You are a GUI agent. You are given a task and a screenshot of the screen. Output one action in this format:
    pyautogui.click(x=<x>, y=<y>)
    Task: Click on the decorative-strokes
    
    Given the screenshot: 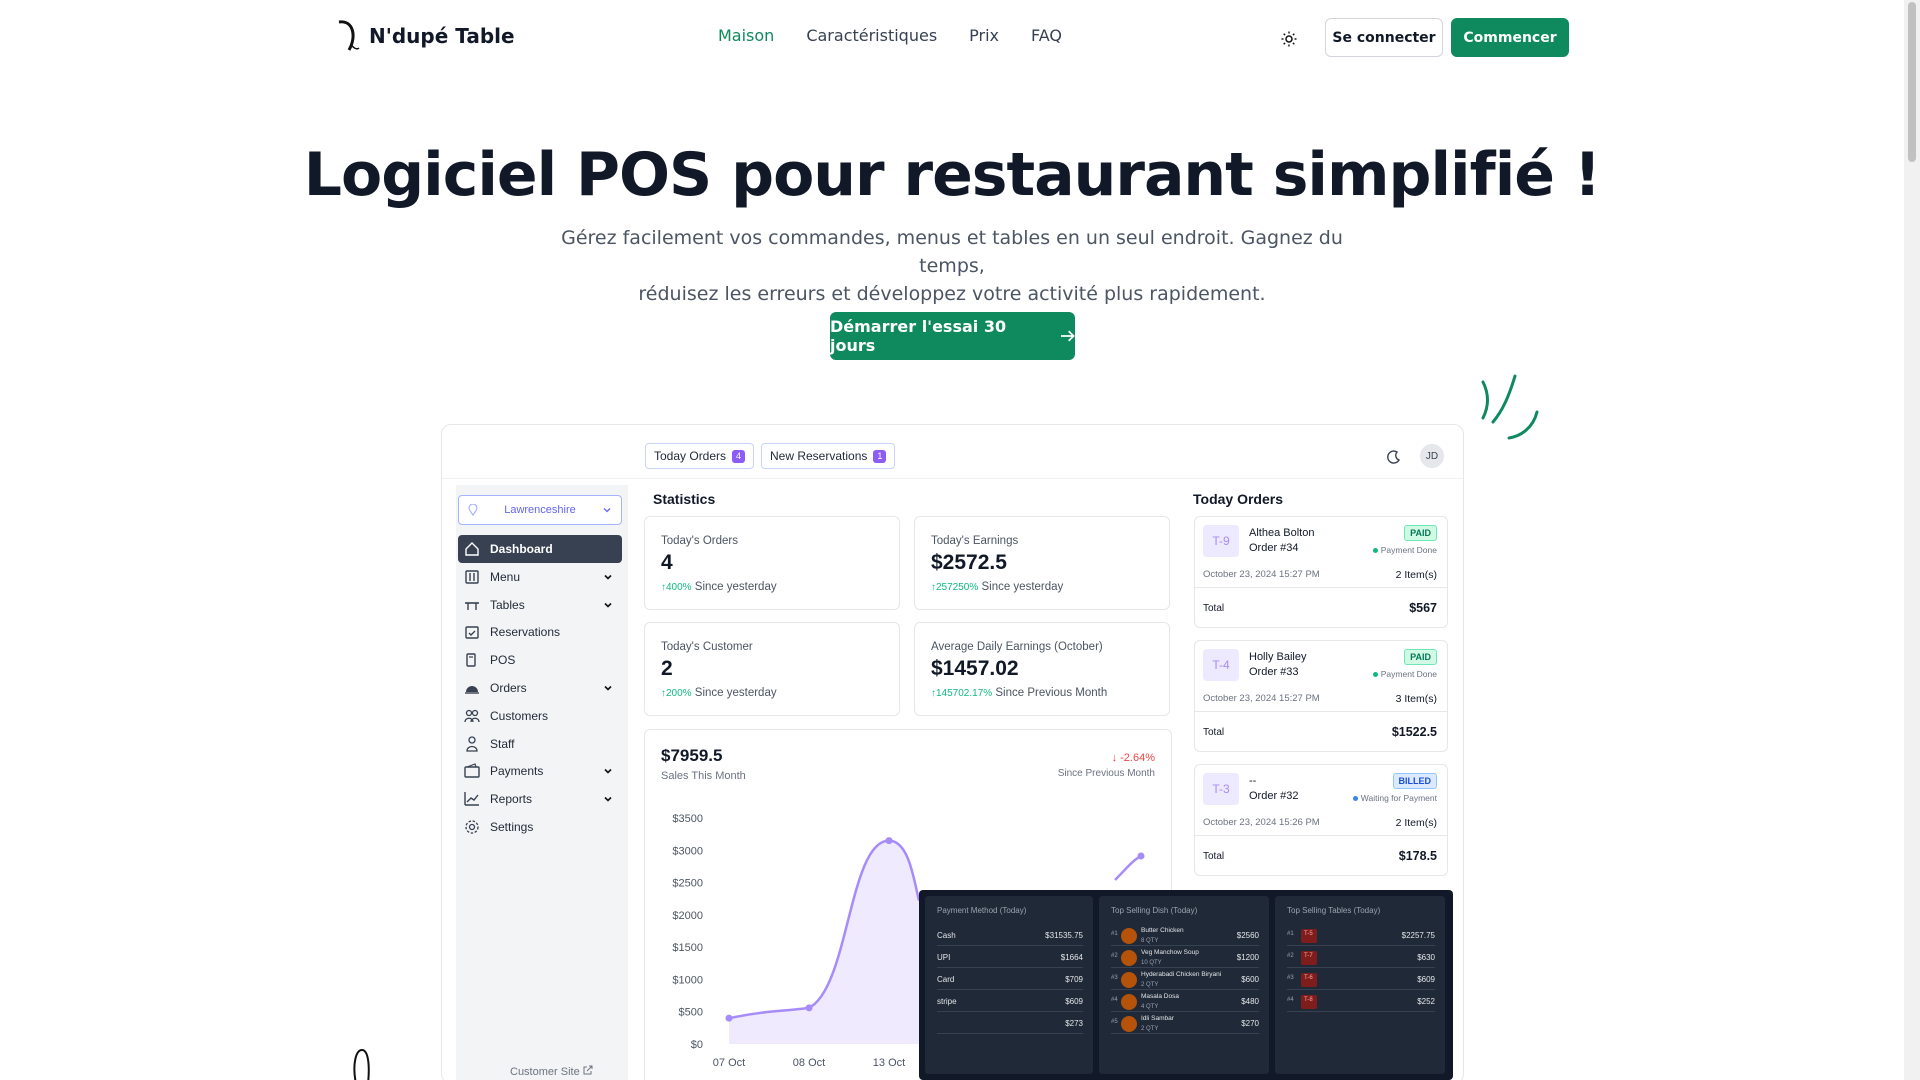 What is the action you would take?
    pyautogui.click(x=1510, y=407)
    